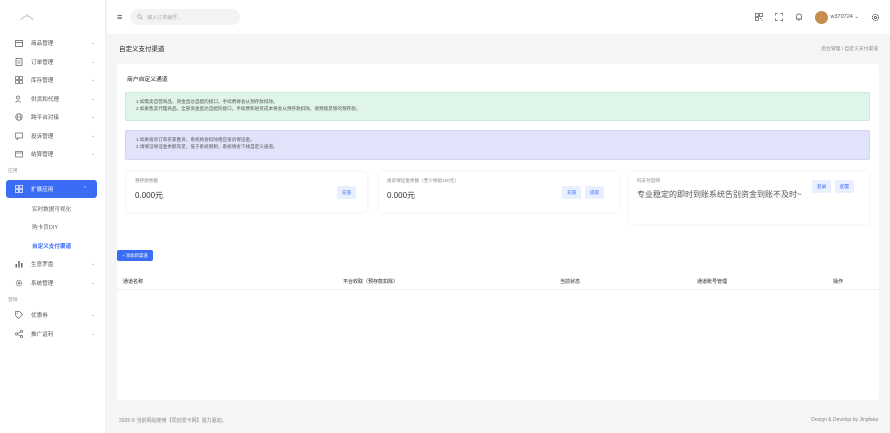 The width and height of the screenshot is (890, 433). I want to click on fullscreen-icon, so click(778, 17).